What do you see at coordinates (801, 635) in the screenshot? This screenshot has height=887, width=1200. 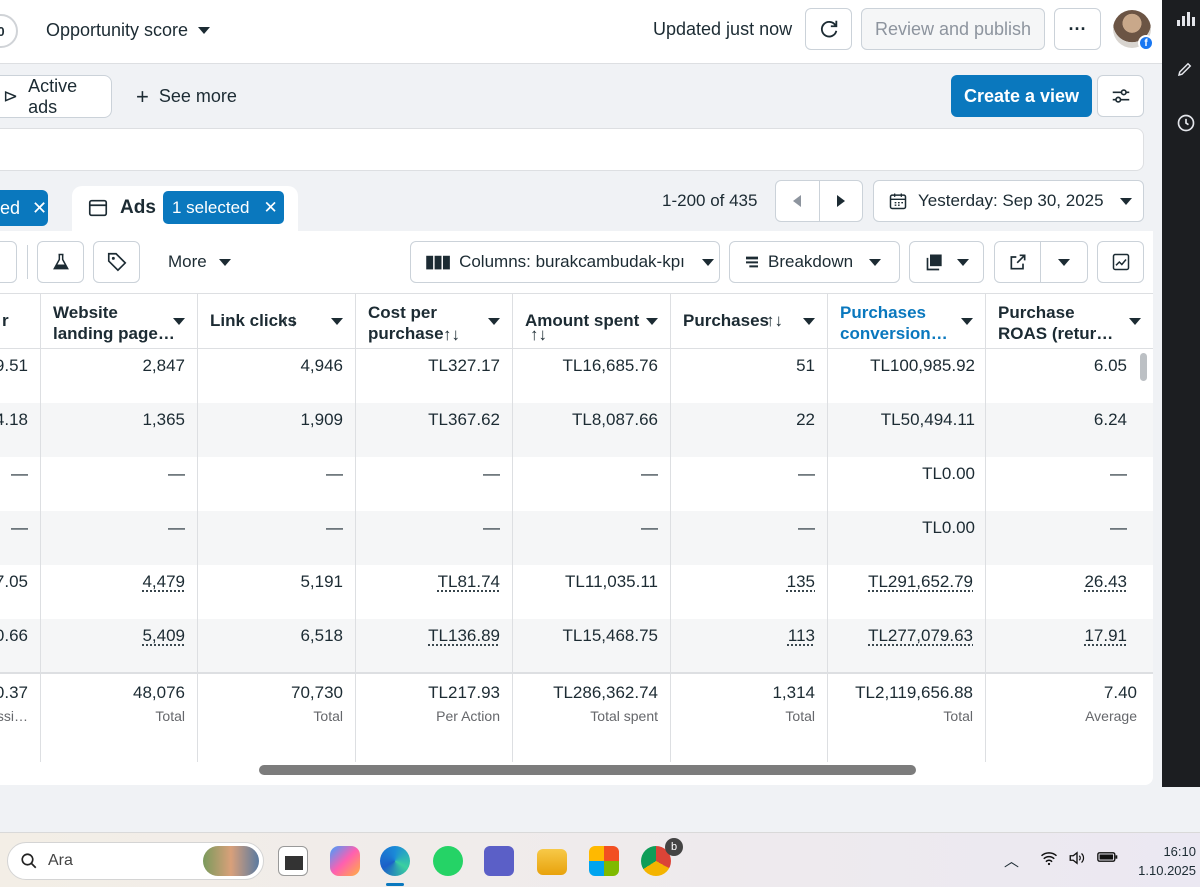 I see `cell-value: 113` at bounding box center [801, 635].